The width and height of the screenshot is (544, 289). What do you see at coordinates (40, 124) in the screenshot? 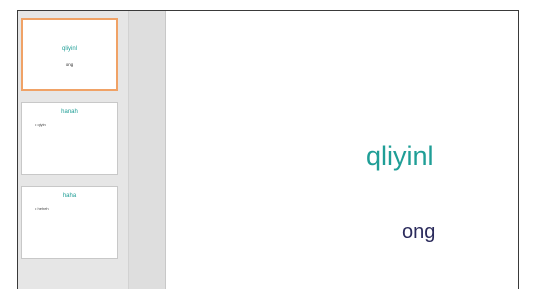
I see `slide-thumbnail-bullet: qiyin` at bounding box center [40, 124].